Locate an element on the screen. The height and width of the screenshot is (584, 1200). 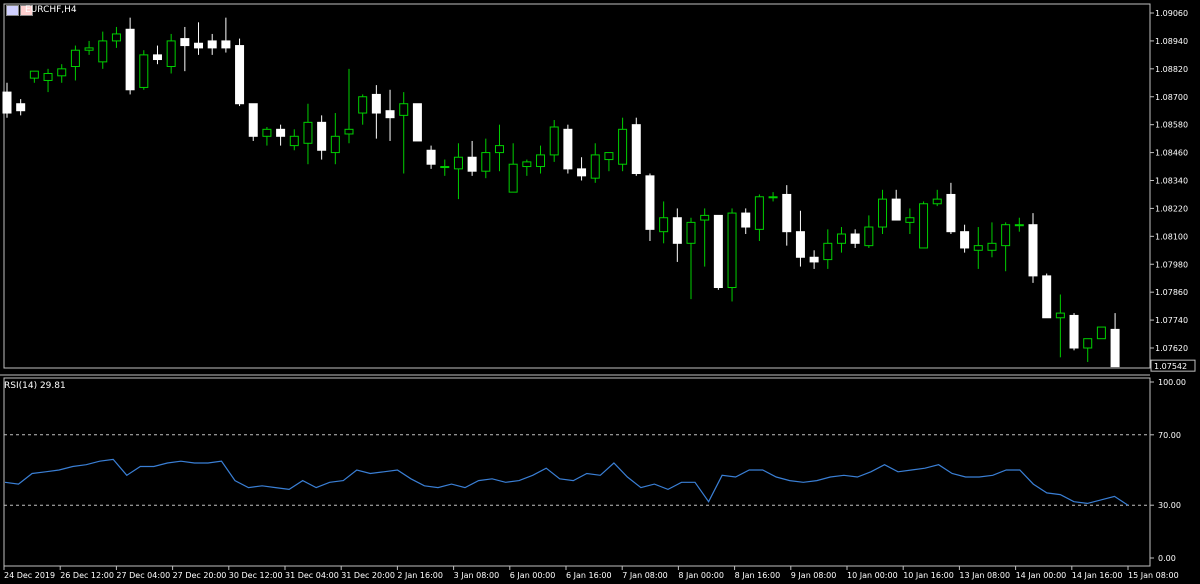
time-tick-label: 26 Dec 12:00 is located at coordinates (87, 575).